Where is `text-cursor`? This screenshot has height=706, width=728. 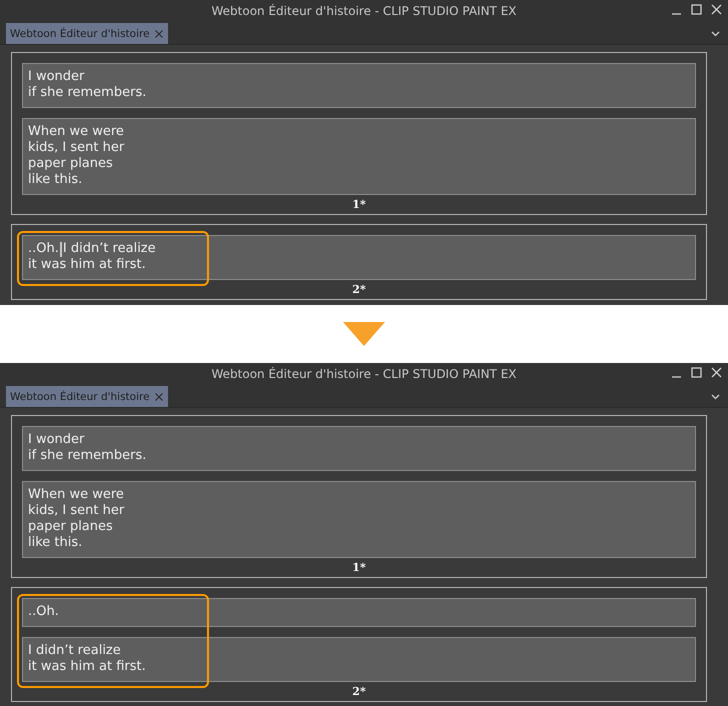 text-cursor is located at coordinates (61, 249).